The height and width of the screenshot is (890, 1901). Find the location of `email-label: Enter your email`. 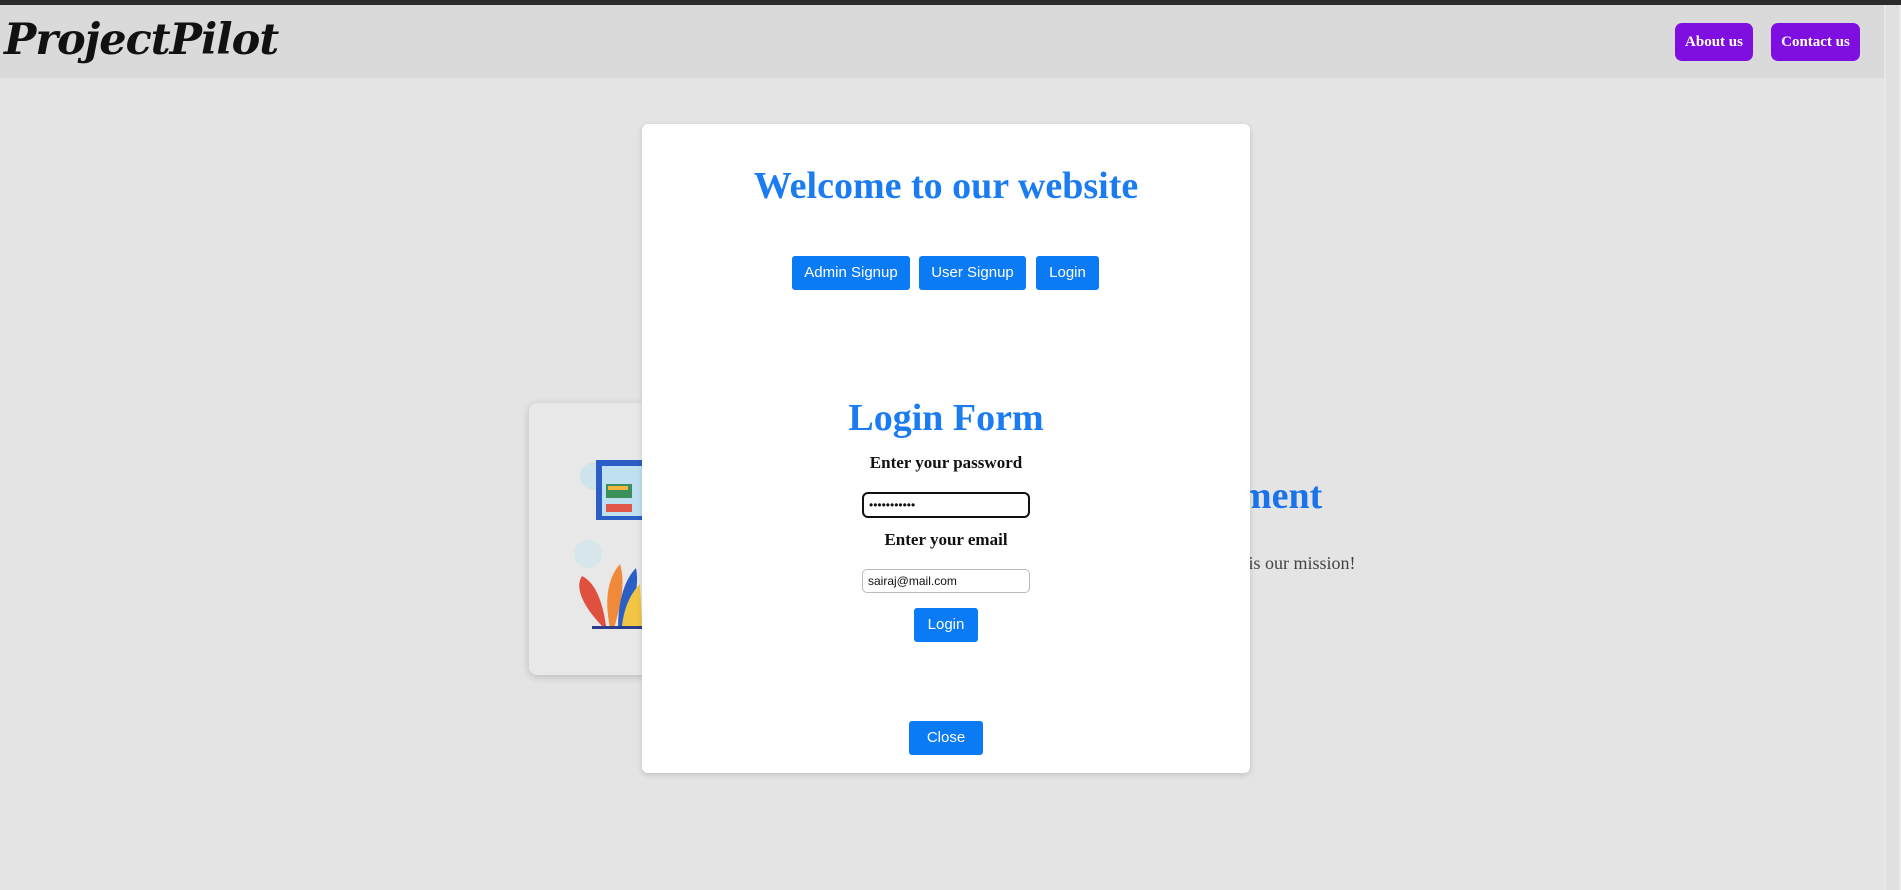

email-label: Enter your email is located at coordinates (946, 539).